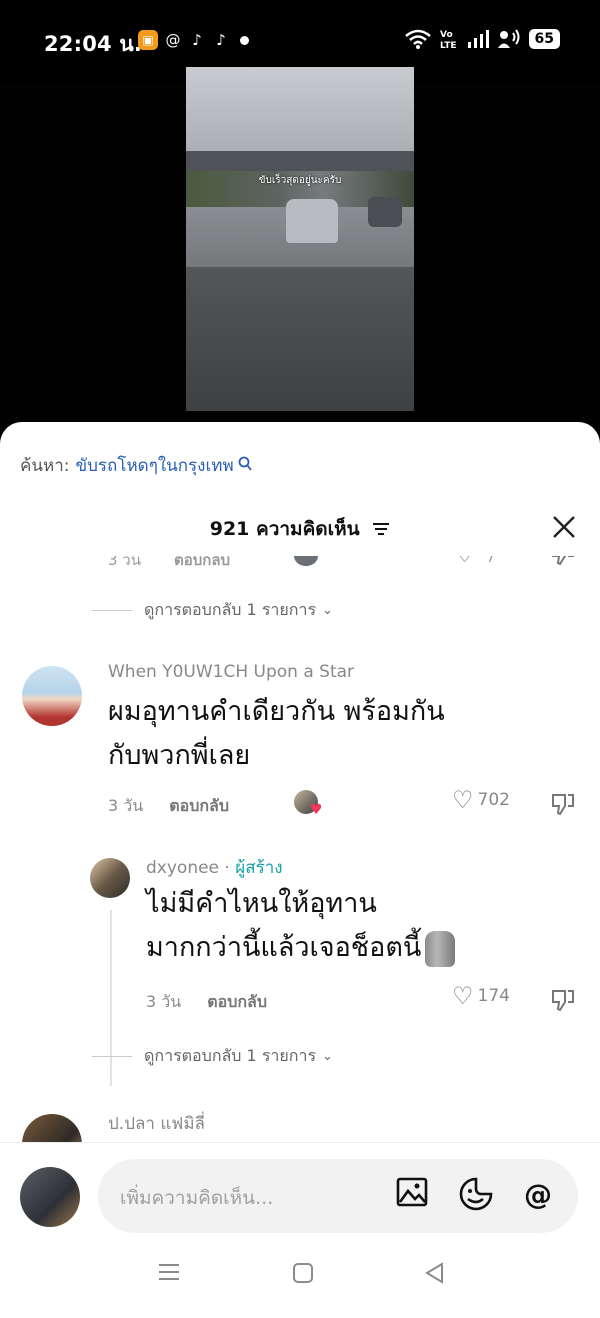  Describe the element at coordinates (316, 810) in the screenshot. I see `creator-liked-heart-icon: ♥` at that location.